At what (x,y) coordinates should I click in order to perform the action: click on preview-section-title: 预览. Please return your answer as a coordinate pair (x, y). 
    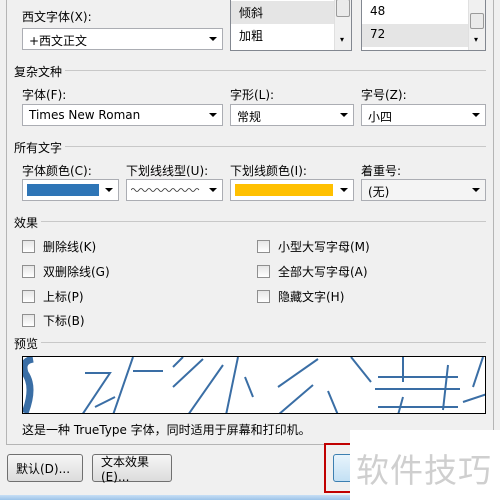
    Looking at the image, I should click on (28, 343).